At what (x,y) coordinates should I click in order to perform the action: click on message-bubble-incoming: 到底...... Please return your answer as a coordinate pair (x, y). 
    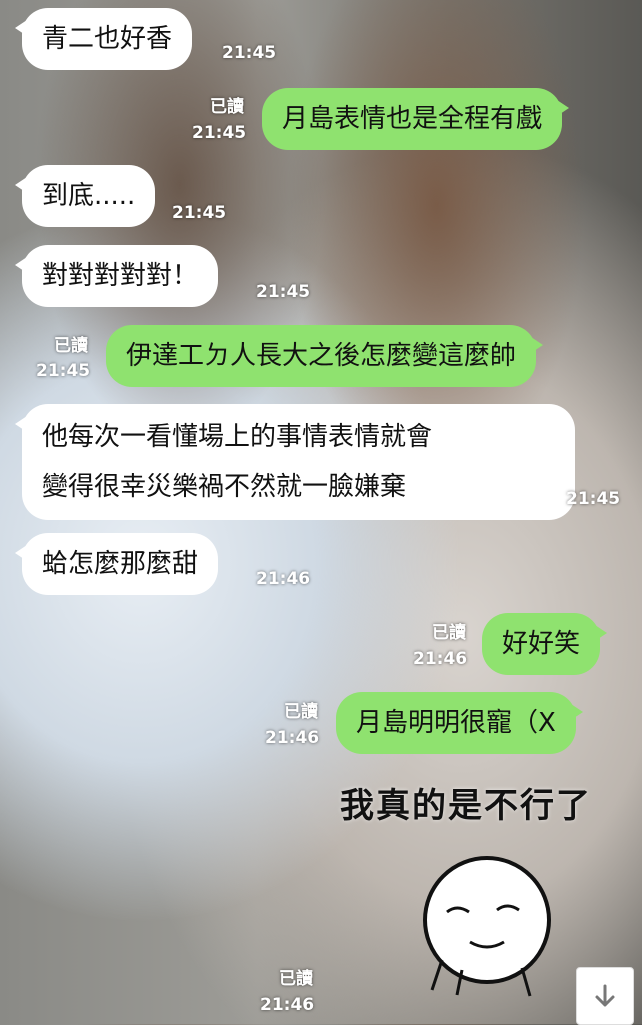
    Looking at the image, I should click on (85, 196).